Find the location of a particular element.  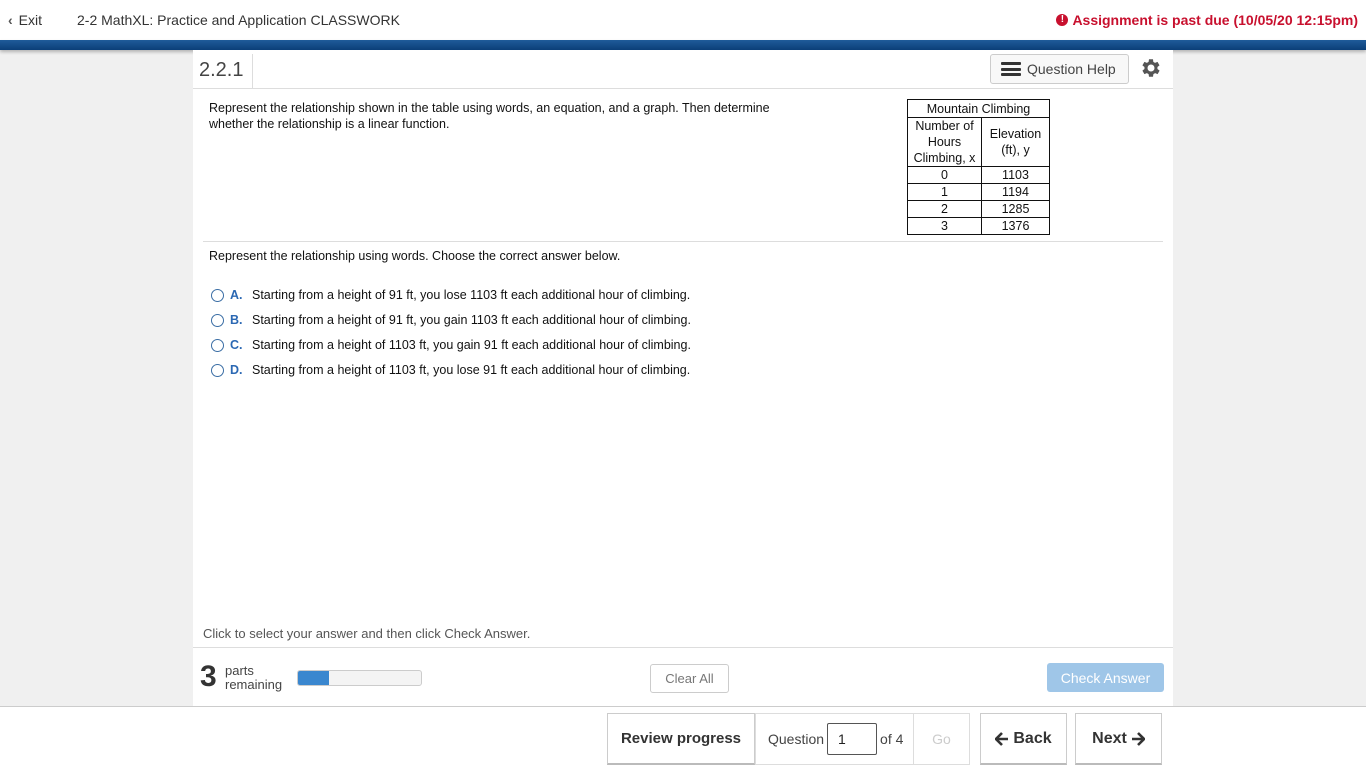

choice-letter: D. is located at coordinates (236, 370).